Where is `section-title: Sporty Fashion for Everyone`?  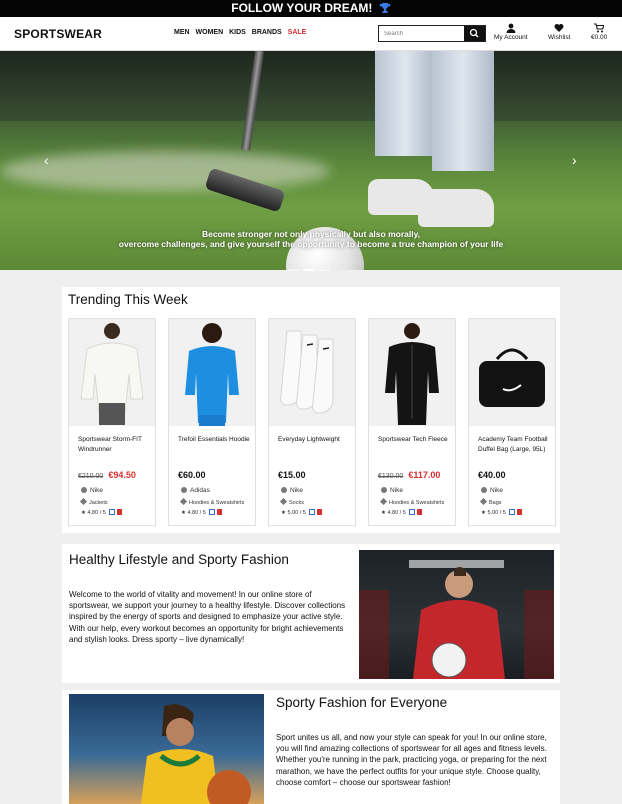
section-title: Sporty Fashion for Everyone is located at coordinates (362, 702).